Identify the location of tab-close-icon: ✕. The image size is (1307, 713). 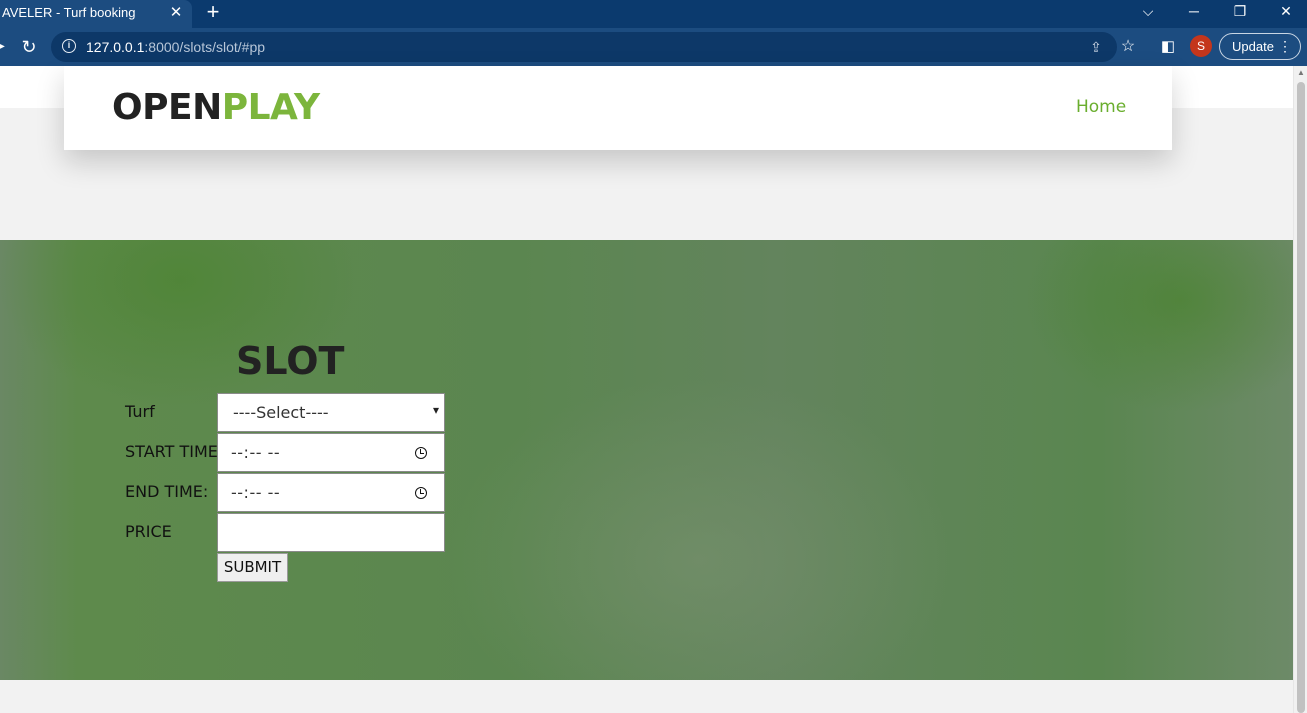
(176, 13).